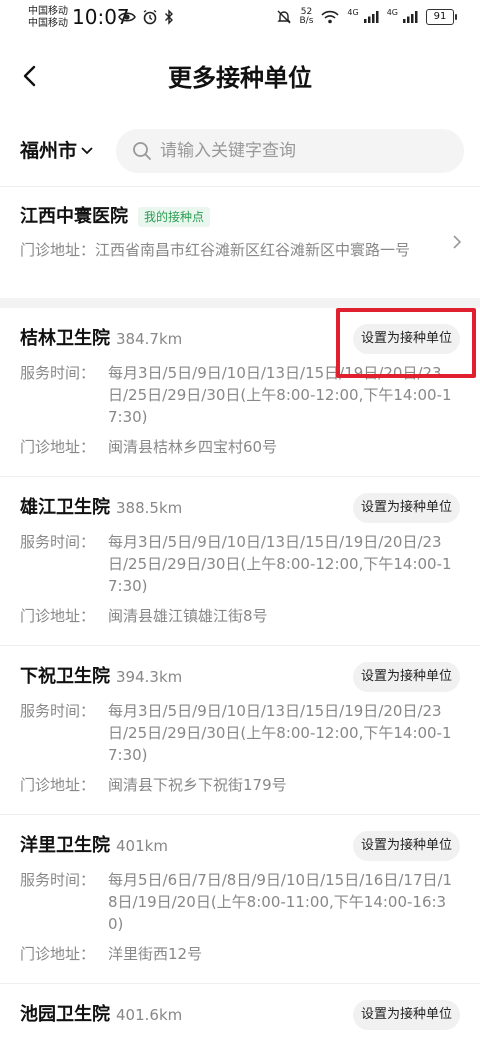 This screenshot has height=1040, width=480. Describe the element at coordinates (155, 954) in the screenshot. I see `address-value: 洋里街西12号` at that location.